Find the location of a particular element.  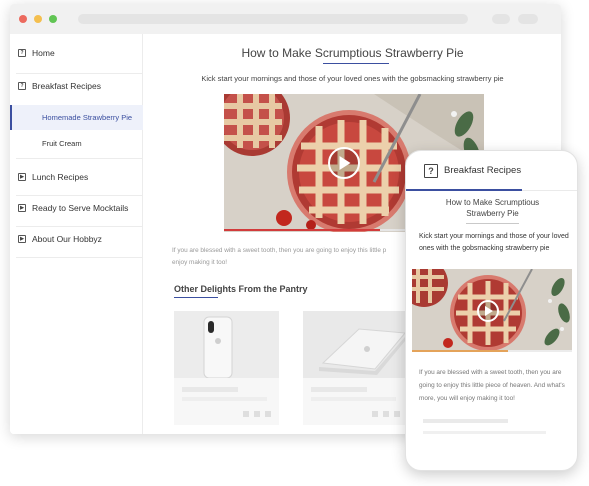

sidebar-subitem-label: Homemade Strawberry Pie is located at coordinates (87, 117).